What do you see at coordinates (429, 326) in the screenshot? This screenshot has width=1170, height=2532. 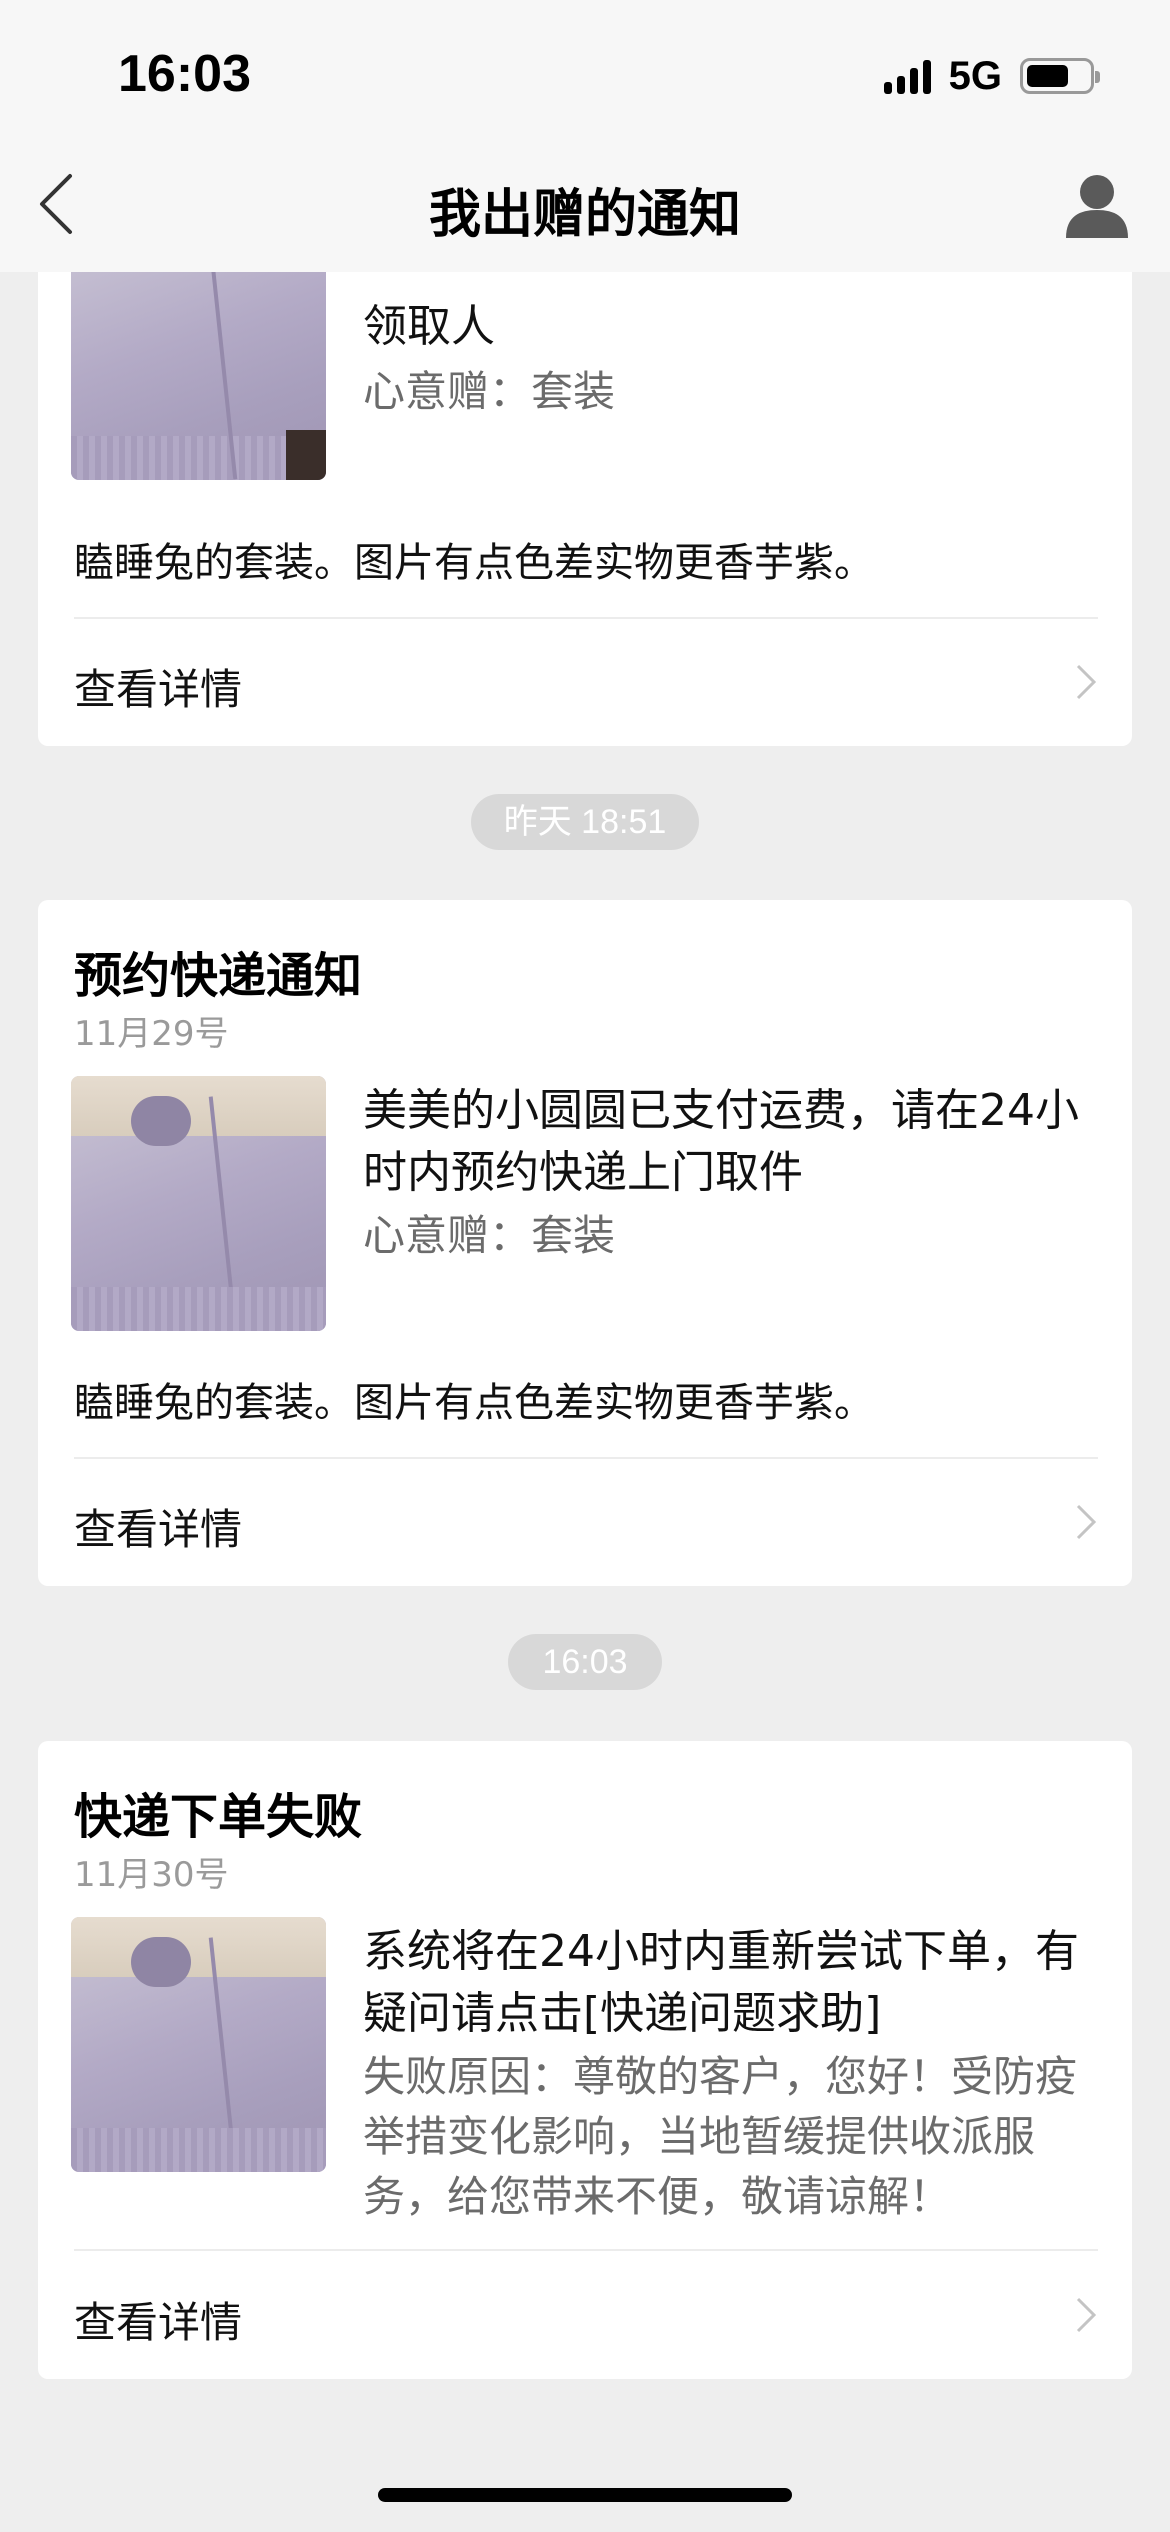 I see `notification-message: 领取人` at bounding box center [429, 326].